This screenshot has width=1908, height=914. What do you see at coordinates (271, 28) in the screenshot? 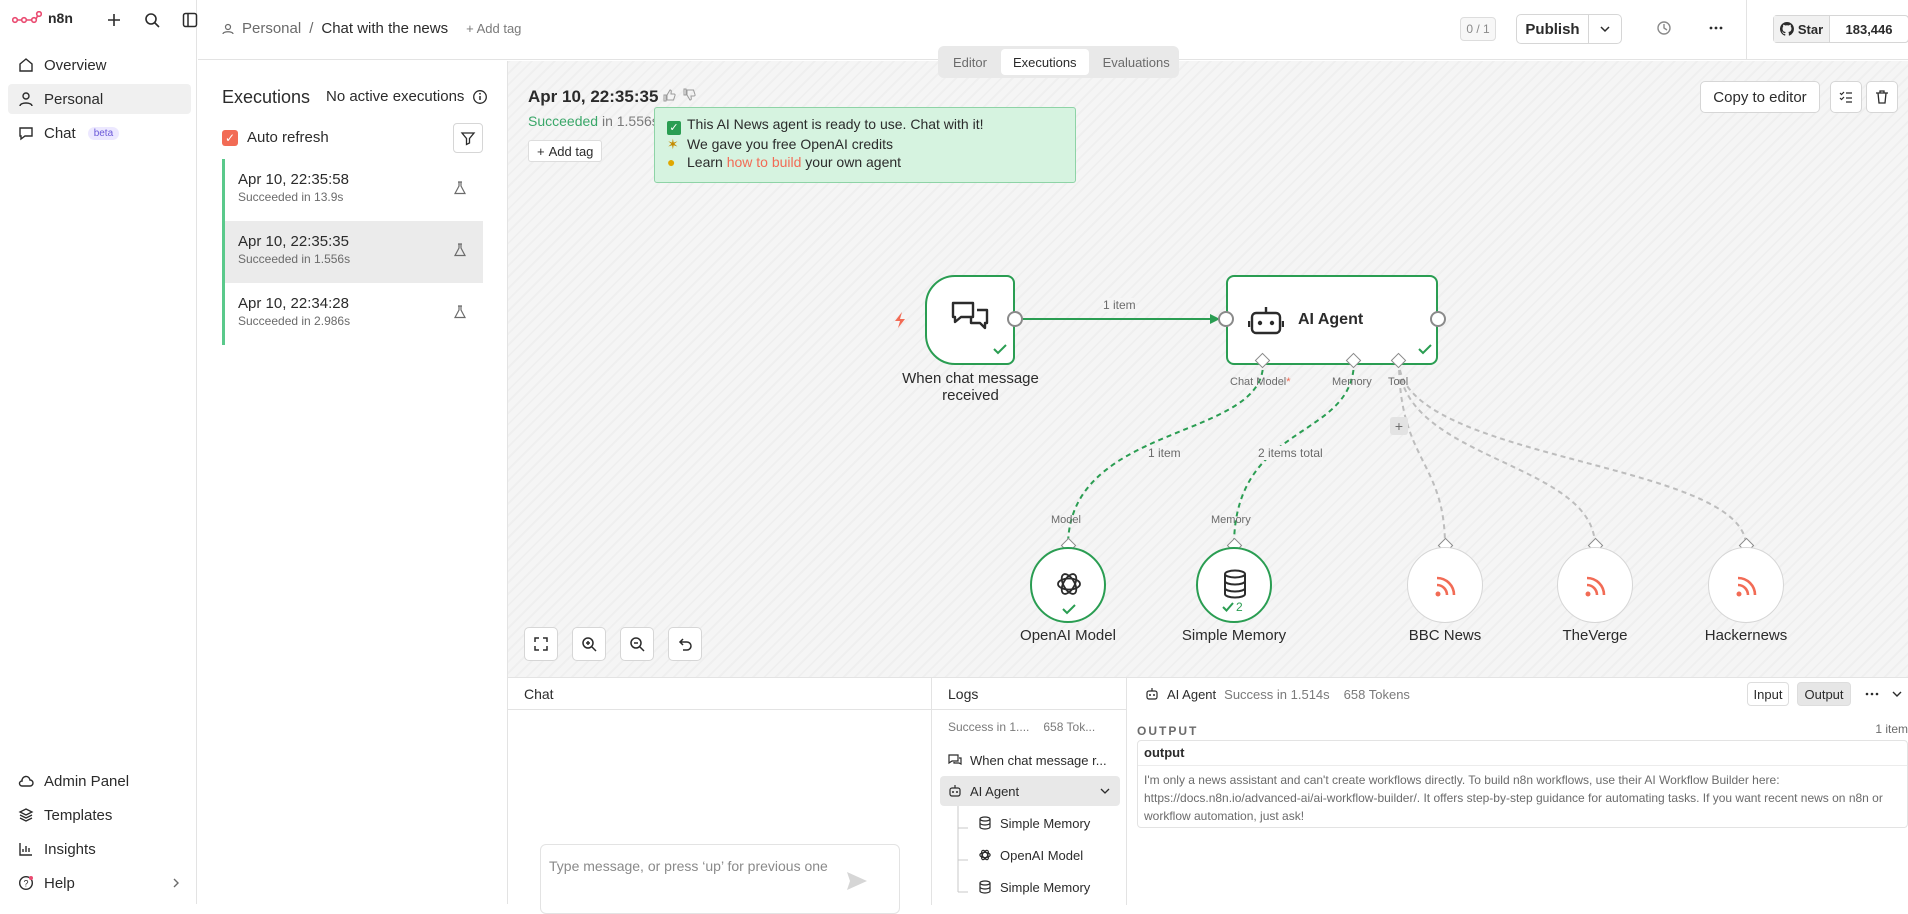
I see `breadcrumb-project: Personal` at bounding box center [271, 28].